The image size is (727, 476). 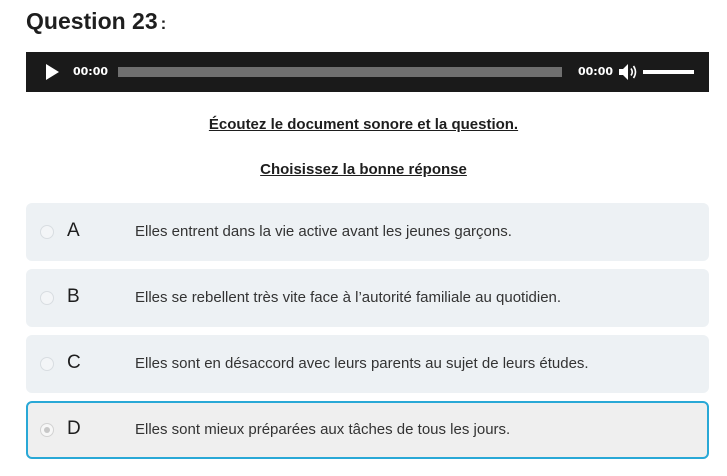 What do you see at coordinates (73, 230) in the screenshot?
I see `option-letter: A` at bounding box center [73, 230].